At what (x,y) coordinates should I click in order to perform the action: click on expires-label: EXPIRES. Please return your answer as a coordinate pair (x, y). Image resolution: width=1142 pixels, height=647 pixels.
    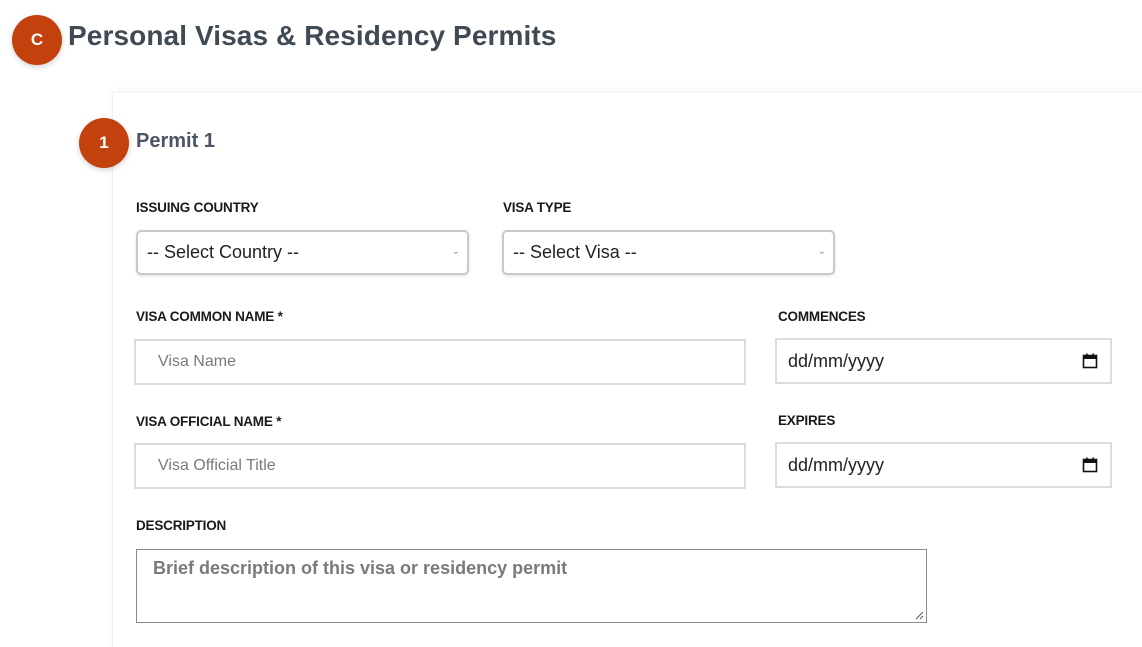
    Looking at the image, I should click on (807, 420).